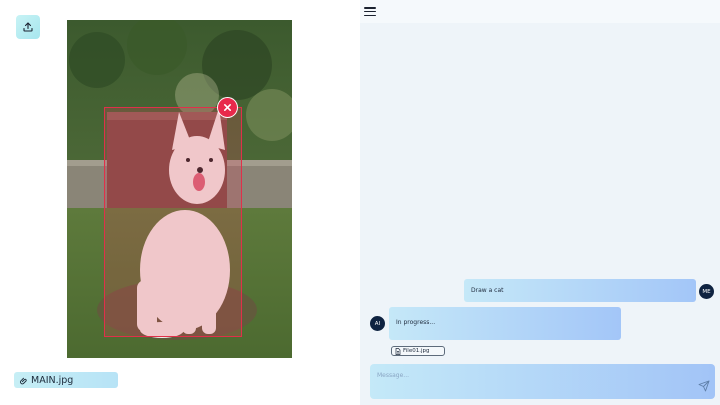 Image resolution: width=720 pixels, height=405 pixels. What do you see at coordinates (580, 290) in the screenshot?
I see `message-bubble-me: Draw a cat` at bounding box center [580, 290].